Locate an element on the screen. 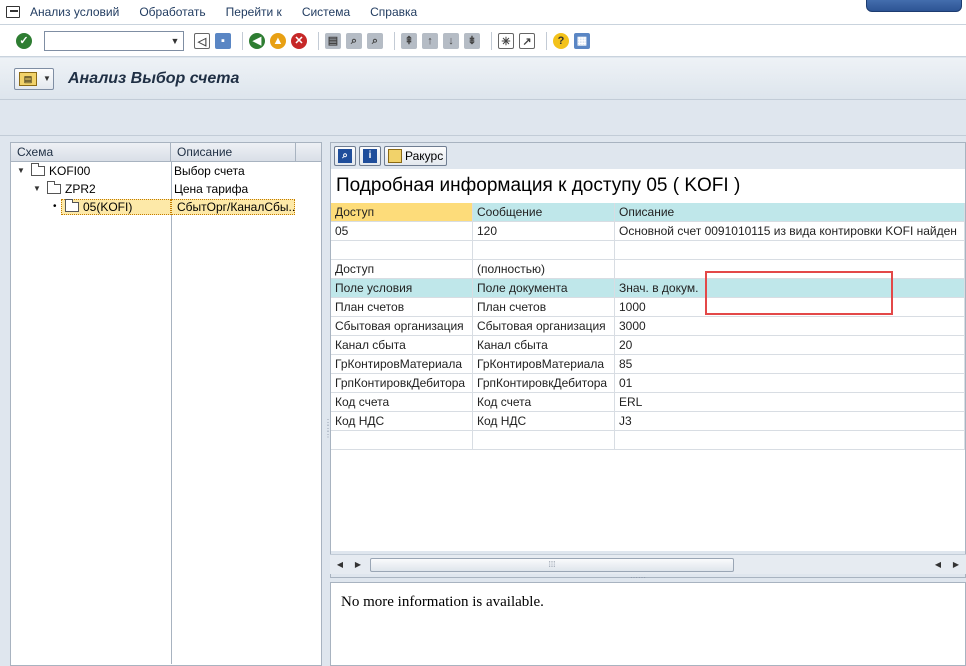 The image size is (966, 666). menu-condition-analysis: Анализ условий is located at coordinates (74, 12).